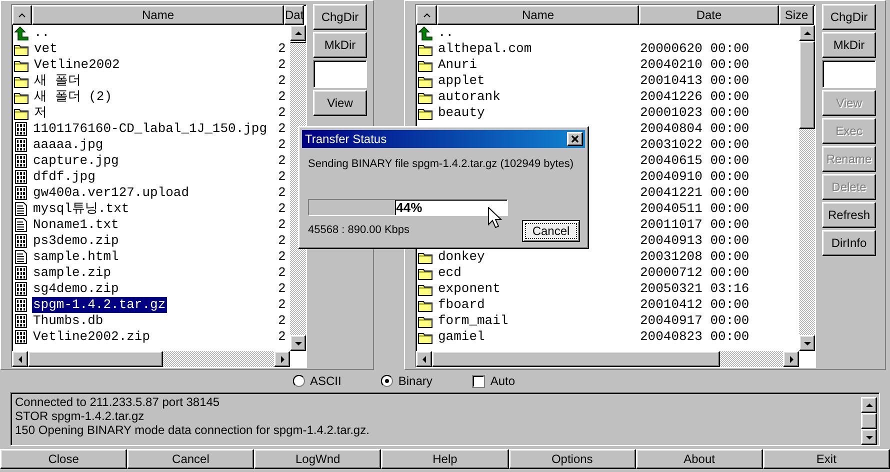 The height and width of the screenshot is (472, 890). What do you see at coordinates (607, 65) in the screenshot?
I see `file-row: Anuri 20040210 00:00` at bounding box center [607, 65].